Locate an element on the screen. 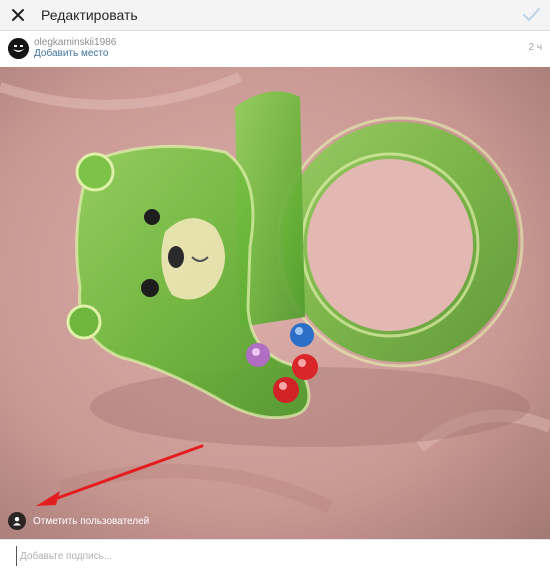 The width and height of the screenshot is (550, 571). caption-area is located at coordinates (275, 555).